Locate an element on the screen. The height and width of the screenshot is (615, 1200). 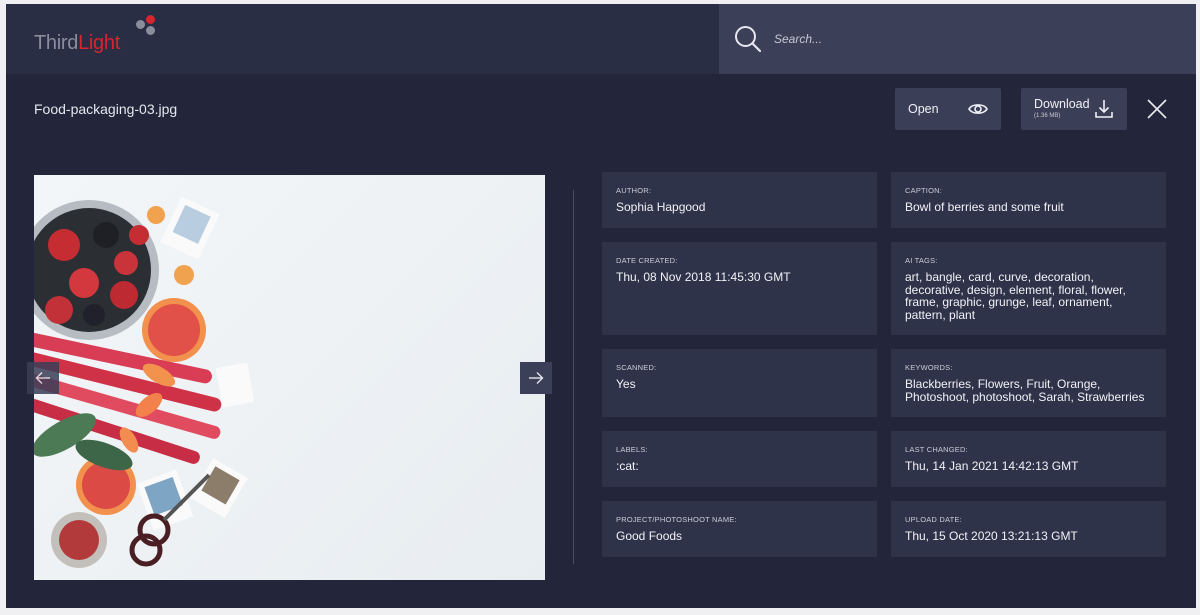
card-label: LABELS: is located at coordinates (632, 449).